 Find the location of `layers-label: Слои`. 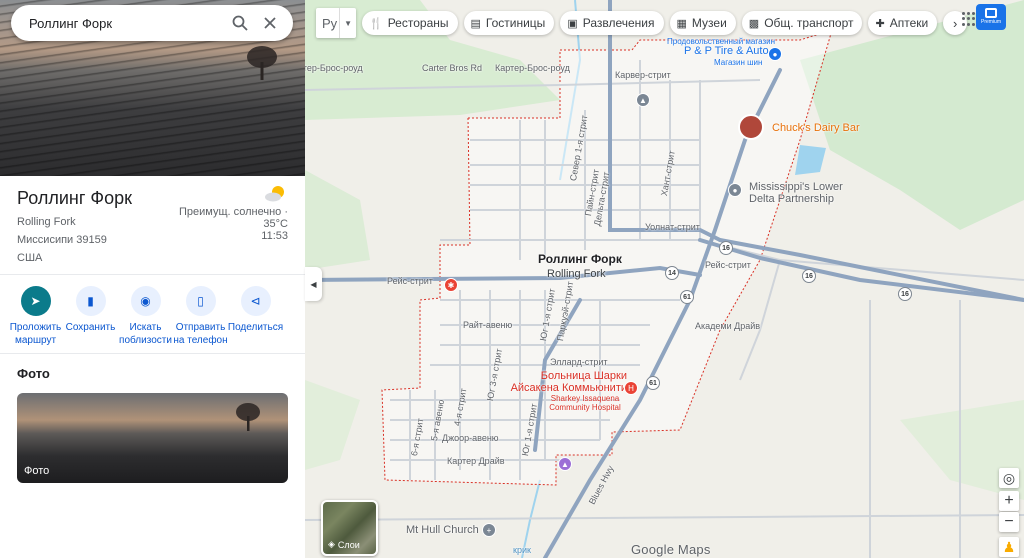

layers-label: Слои is located at coordinates (348, 544).